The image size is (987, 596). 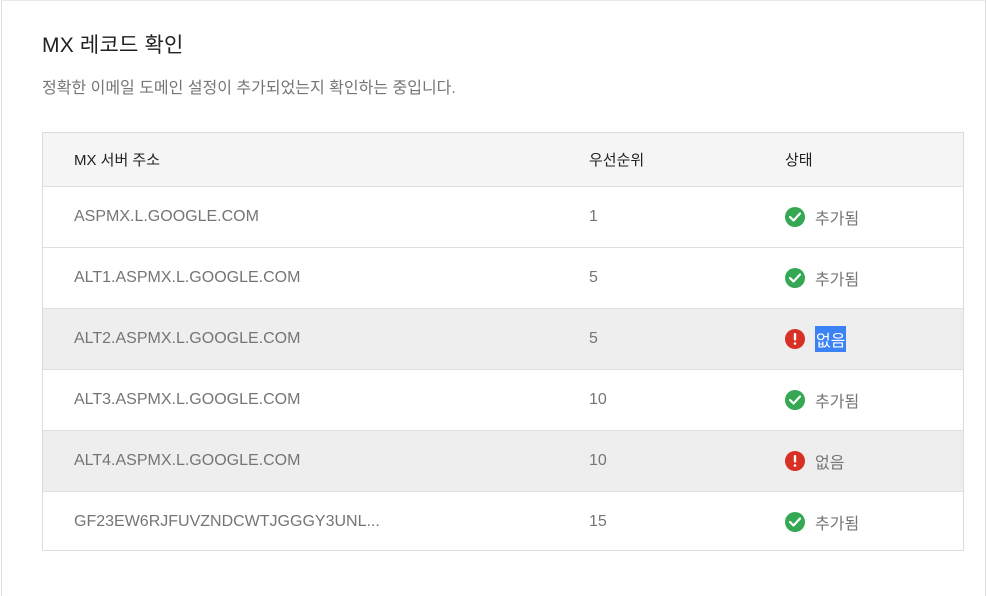 I want to click on header-status: 상태, so click(x=799, y=160).